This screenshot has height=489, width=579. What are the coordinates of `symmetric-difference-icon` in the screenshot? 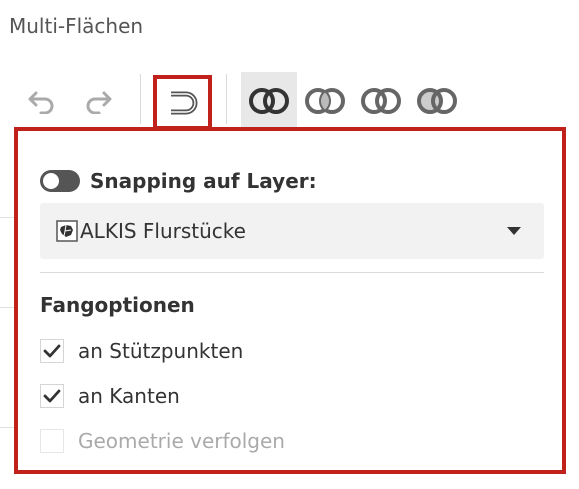 It's located at (437, 101).